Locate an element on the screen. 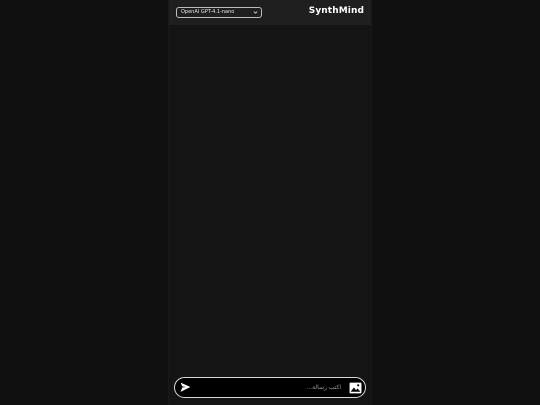 The height and width of the screenshot is (405, 540). composer is located at coordinates (270, 387).